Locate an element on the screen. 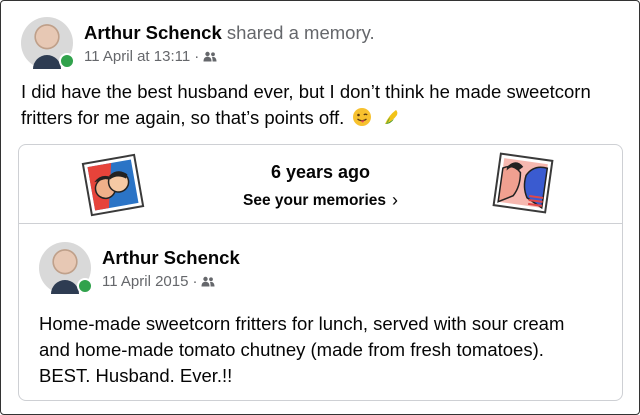 Image resolution: width=640 pixels, height=415 pixels. shared-post-header: Arthur Schenck 11 April 2015 · is located at coordinates (139, 268).